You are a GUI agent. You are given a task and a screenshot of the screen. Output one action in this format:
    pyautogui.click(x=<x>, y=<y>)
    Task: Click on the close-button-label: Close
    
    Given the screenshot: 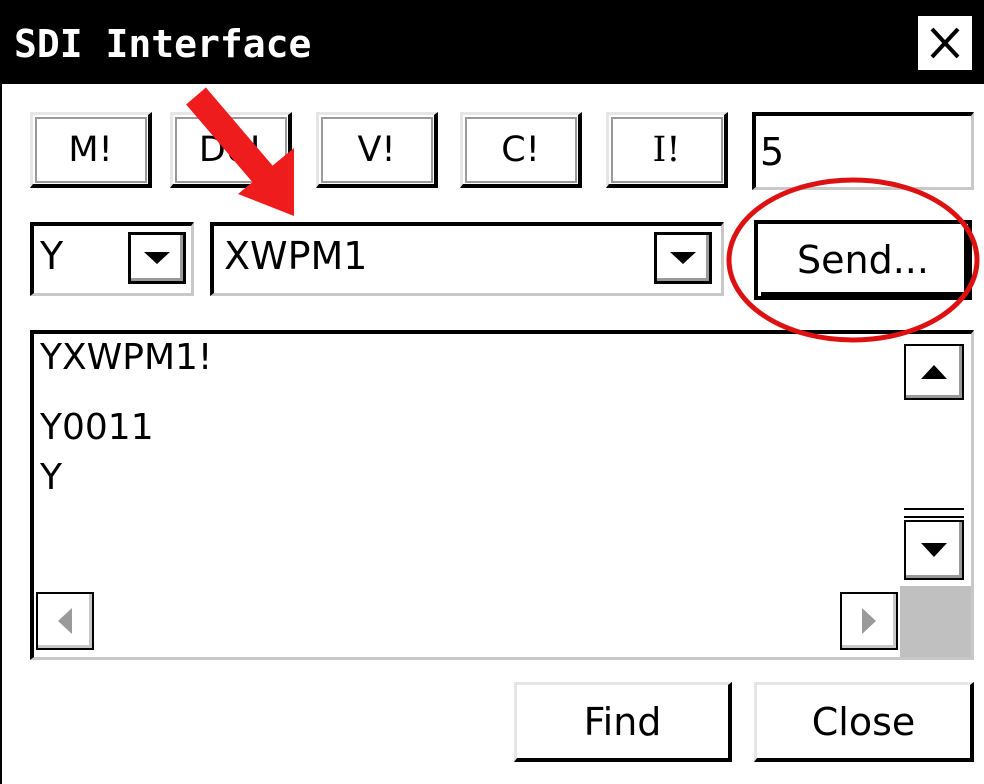 What is the action you would take?
    pyautogui.click(x=863, y=721)
    